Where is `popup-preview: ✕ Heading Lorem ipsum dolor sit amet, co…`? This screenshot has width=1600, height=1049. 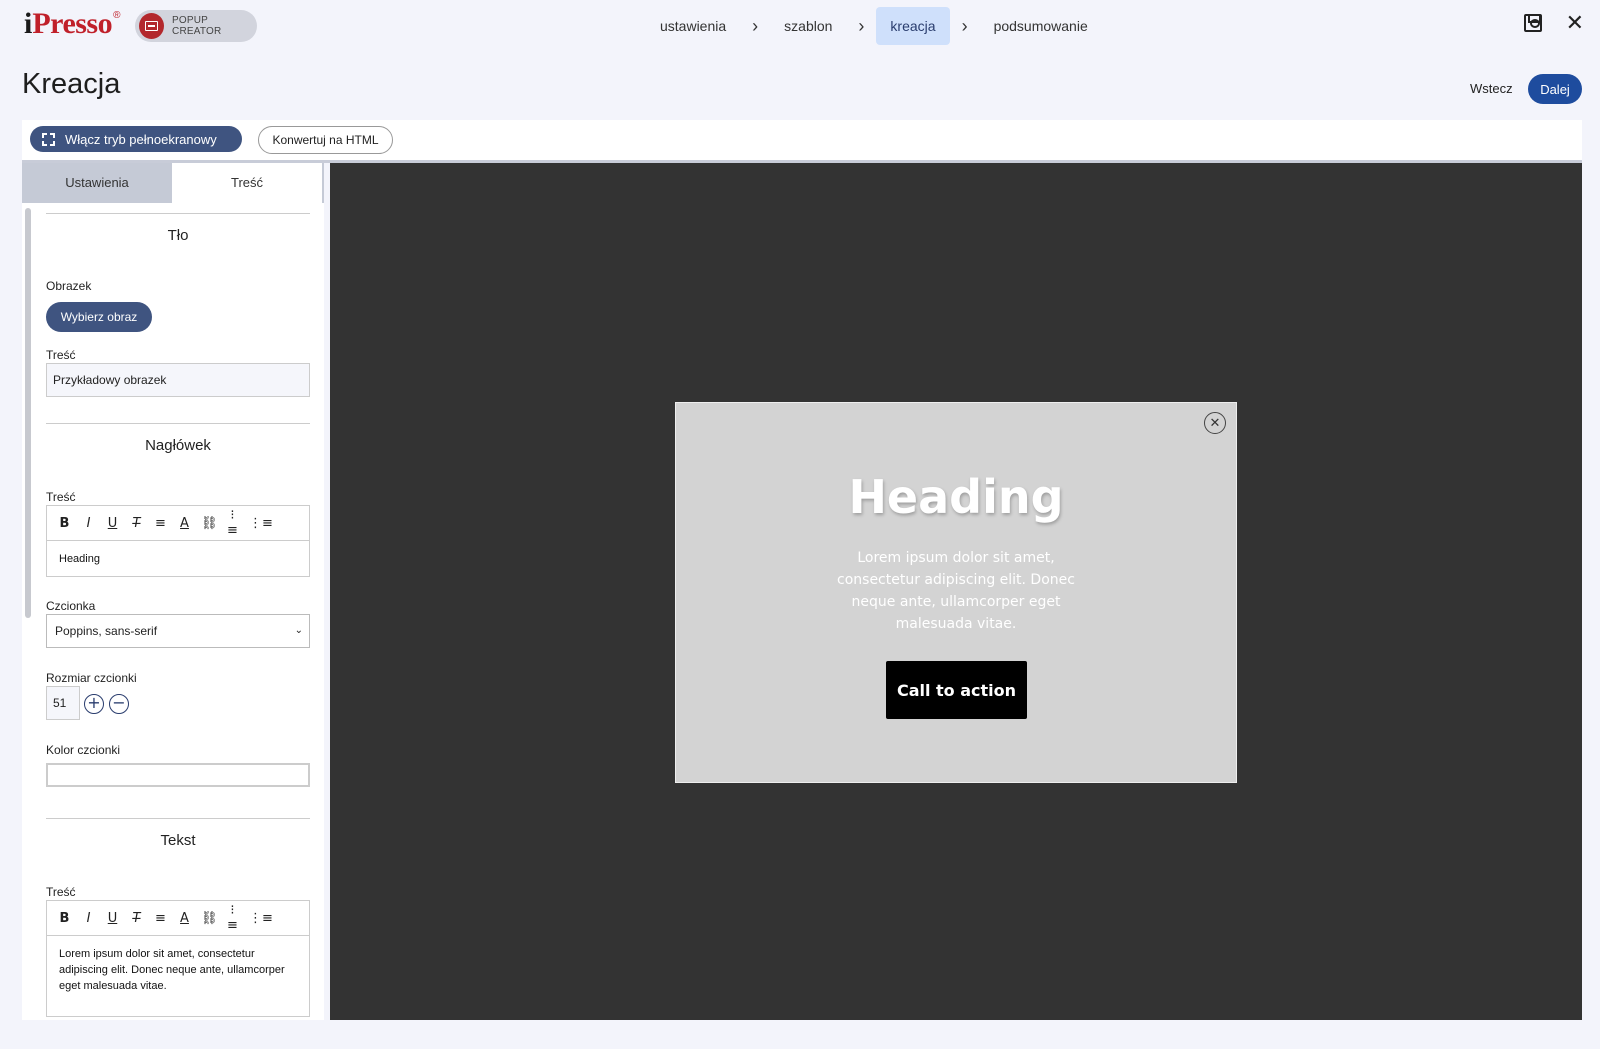
popup-preview: ✕ Heading Lorem ipsum dolor sit amet, co… is located at coordinates (956, 592).